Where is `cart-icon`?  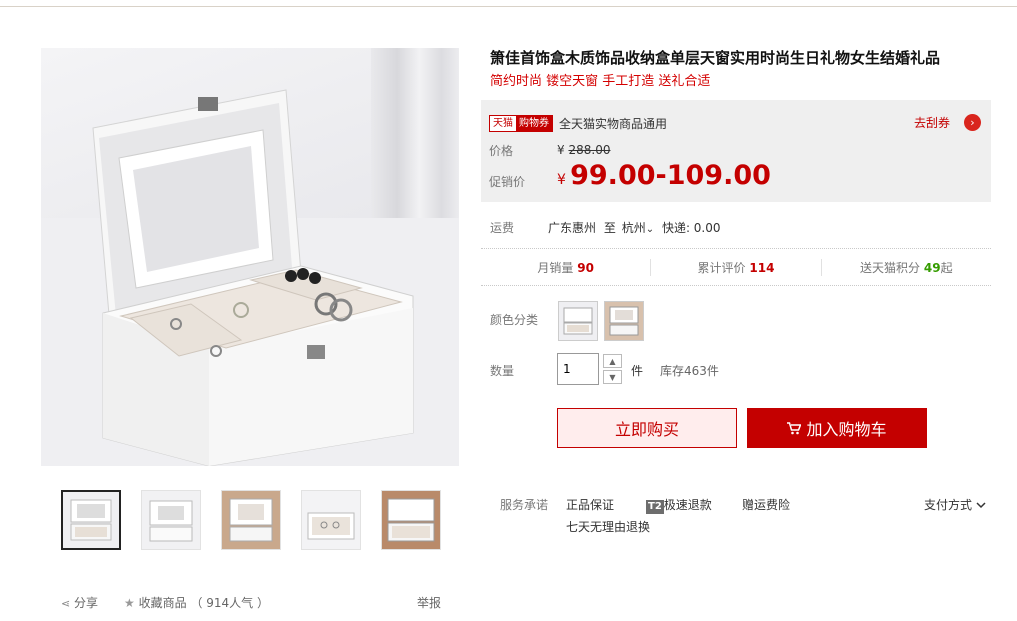 cart-icon is located at coordinates (794, 428).